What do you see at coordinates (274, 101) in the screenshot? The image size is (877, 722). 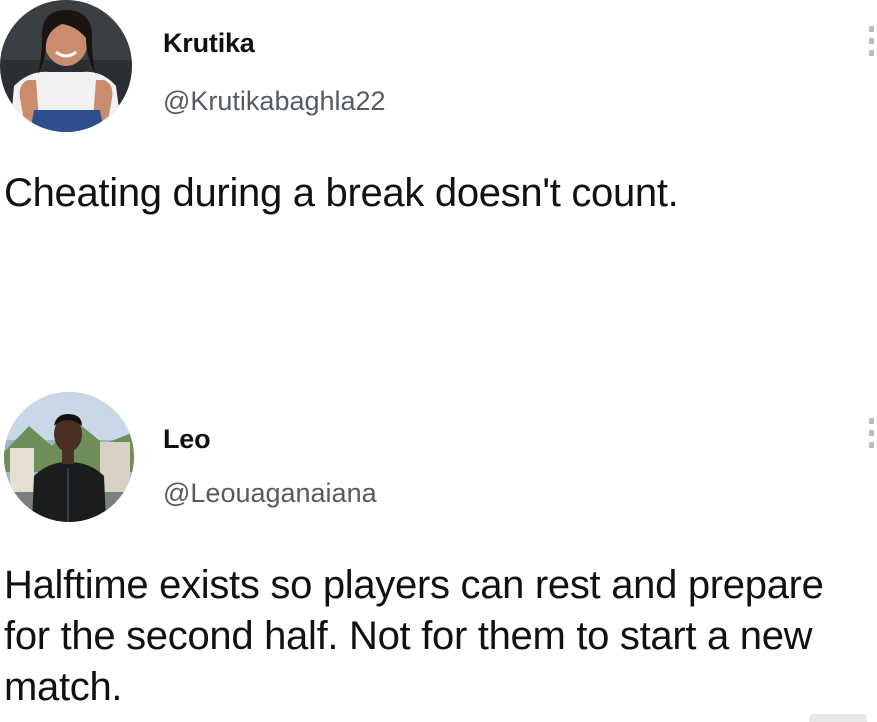 I see `user-handle: @Krutikabaghla22` at bounding box center [274, 101].